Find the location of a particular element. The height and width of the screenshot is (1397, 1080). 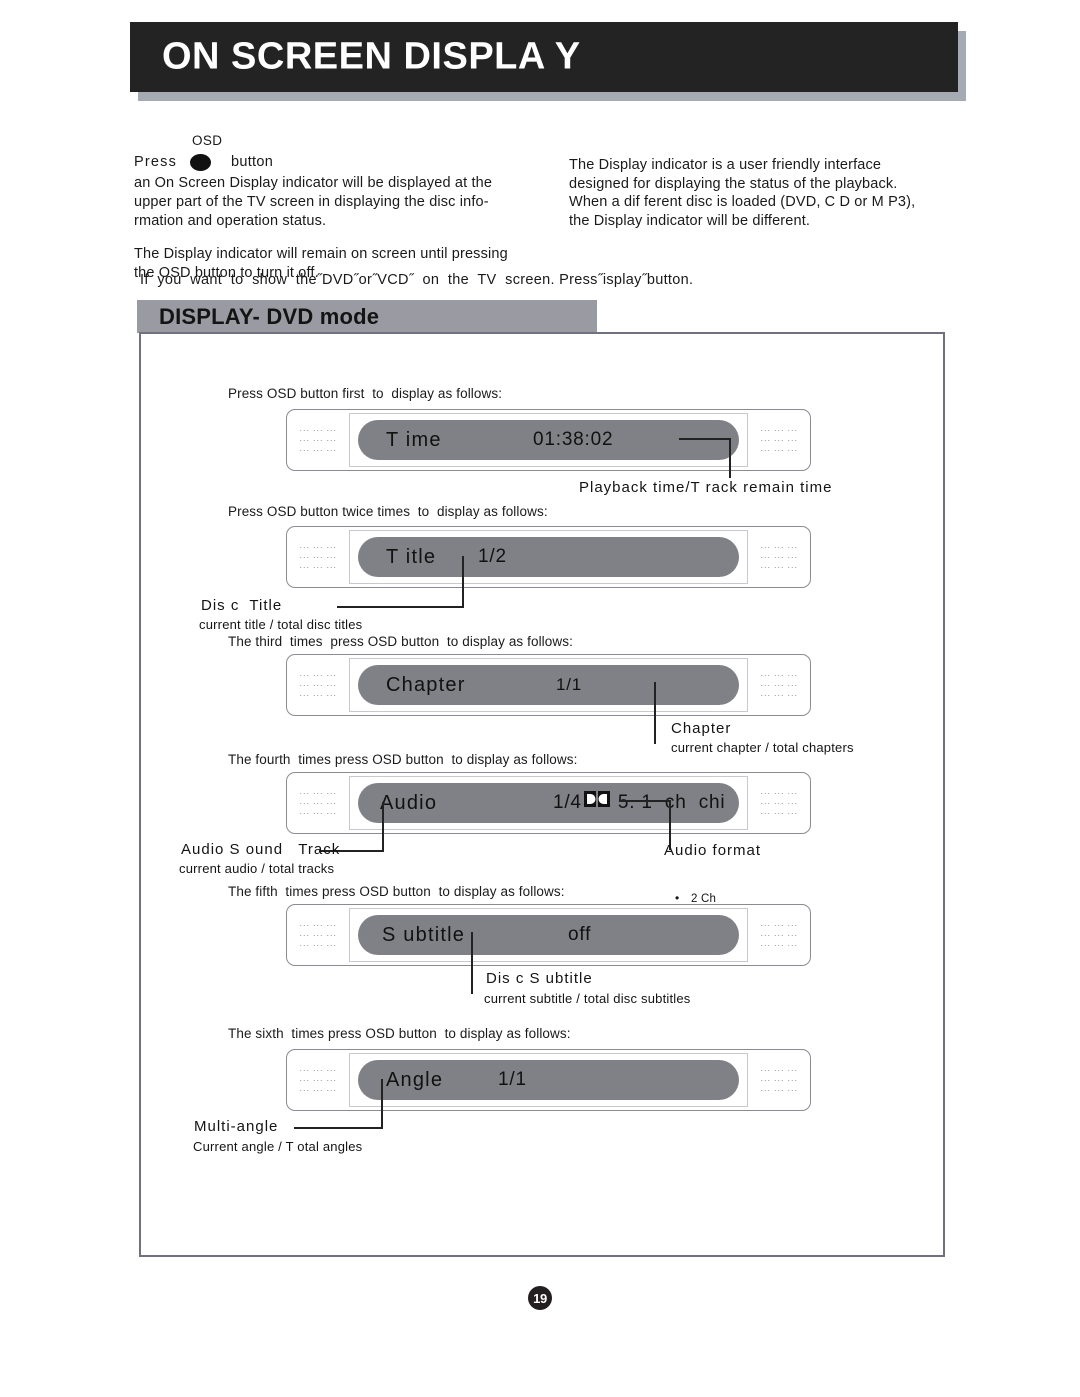

osd-inner-frame-subtitle: S ubtitle off is located at coordinates (548, 935).